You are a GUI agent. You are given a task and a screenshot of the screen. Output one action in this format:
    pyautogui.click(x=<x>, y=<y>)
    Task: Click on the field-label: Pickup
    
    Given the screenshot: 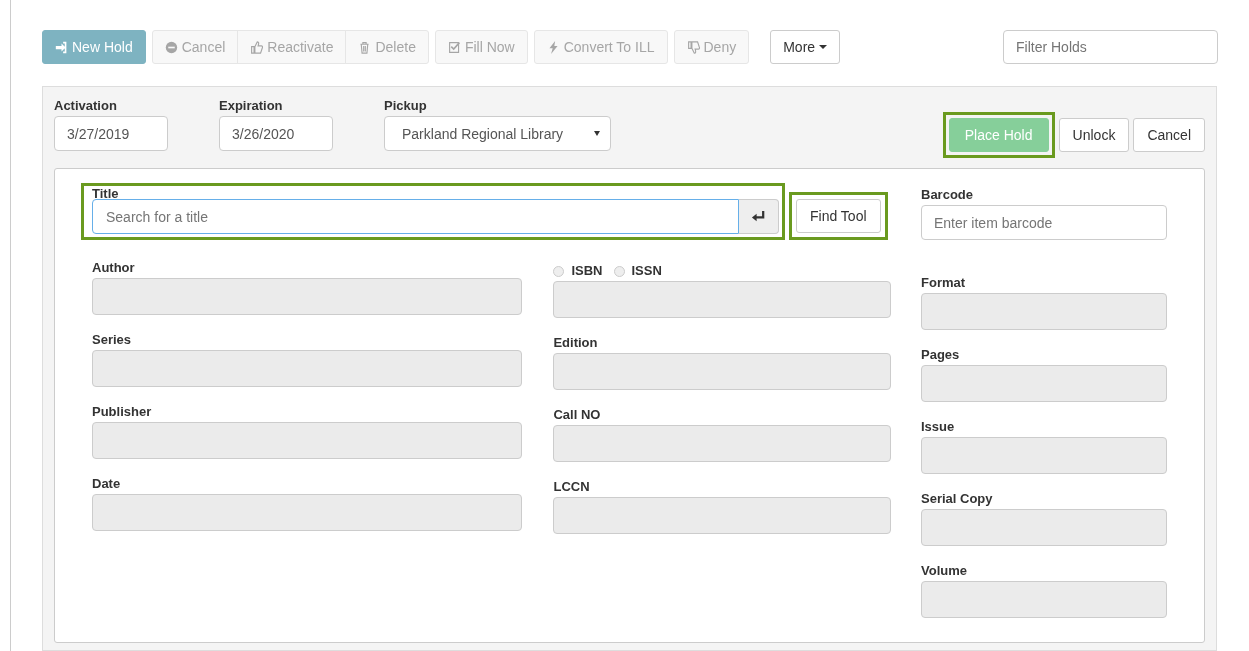 What is the action you would take?
    pyautogui.click(x=406, y=106)
    